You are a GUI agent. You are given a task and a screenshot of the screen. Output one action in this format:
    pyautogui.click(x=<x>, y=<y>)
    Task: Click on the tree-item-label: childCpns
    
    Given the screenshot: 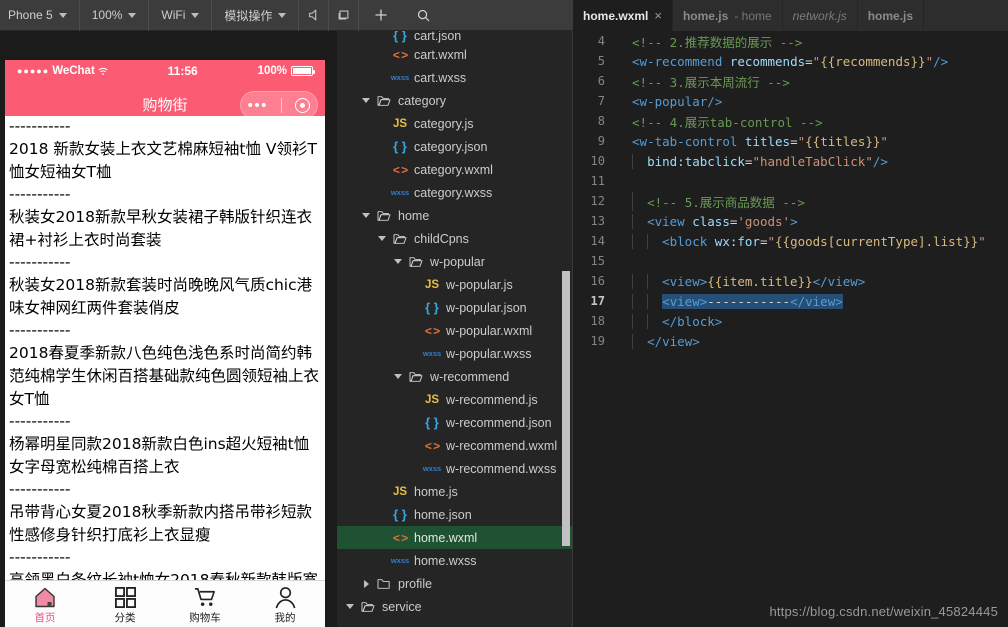 What is the action you would take?
    pyautogui.click(x=441, y=238)
    